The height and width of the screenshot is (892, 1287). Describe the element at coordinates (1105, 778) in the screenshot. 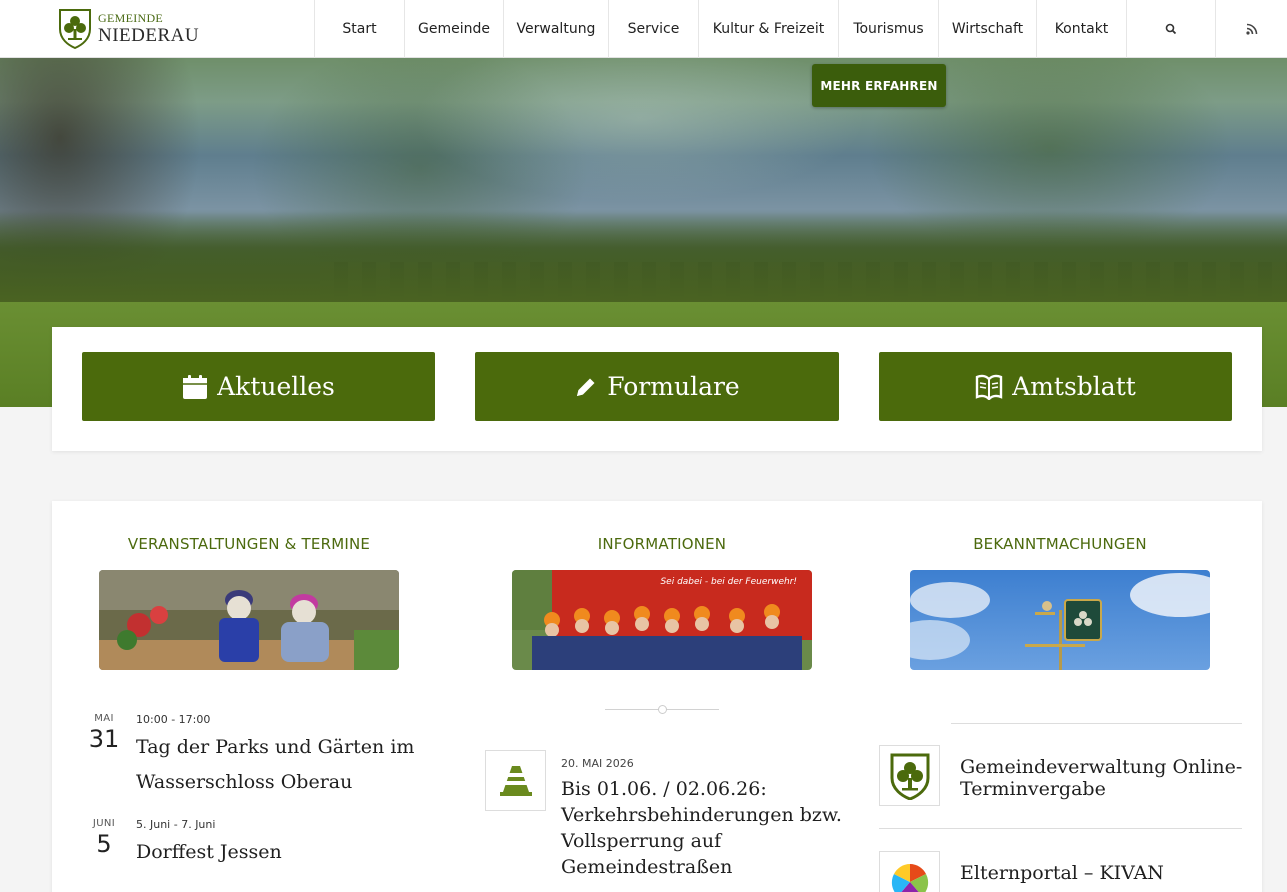

I see `announcement-title-link: Gemeindeverwaltung Online-Terminvergabe` at that location.